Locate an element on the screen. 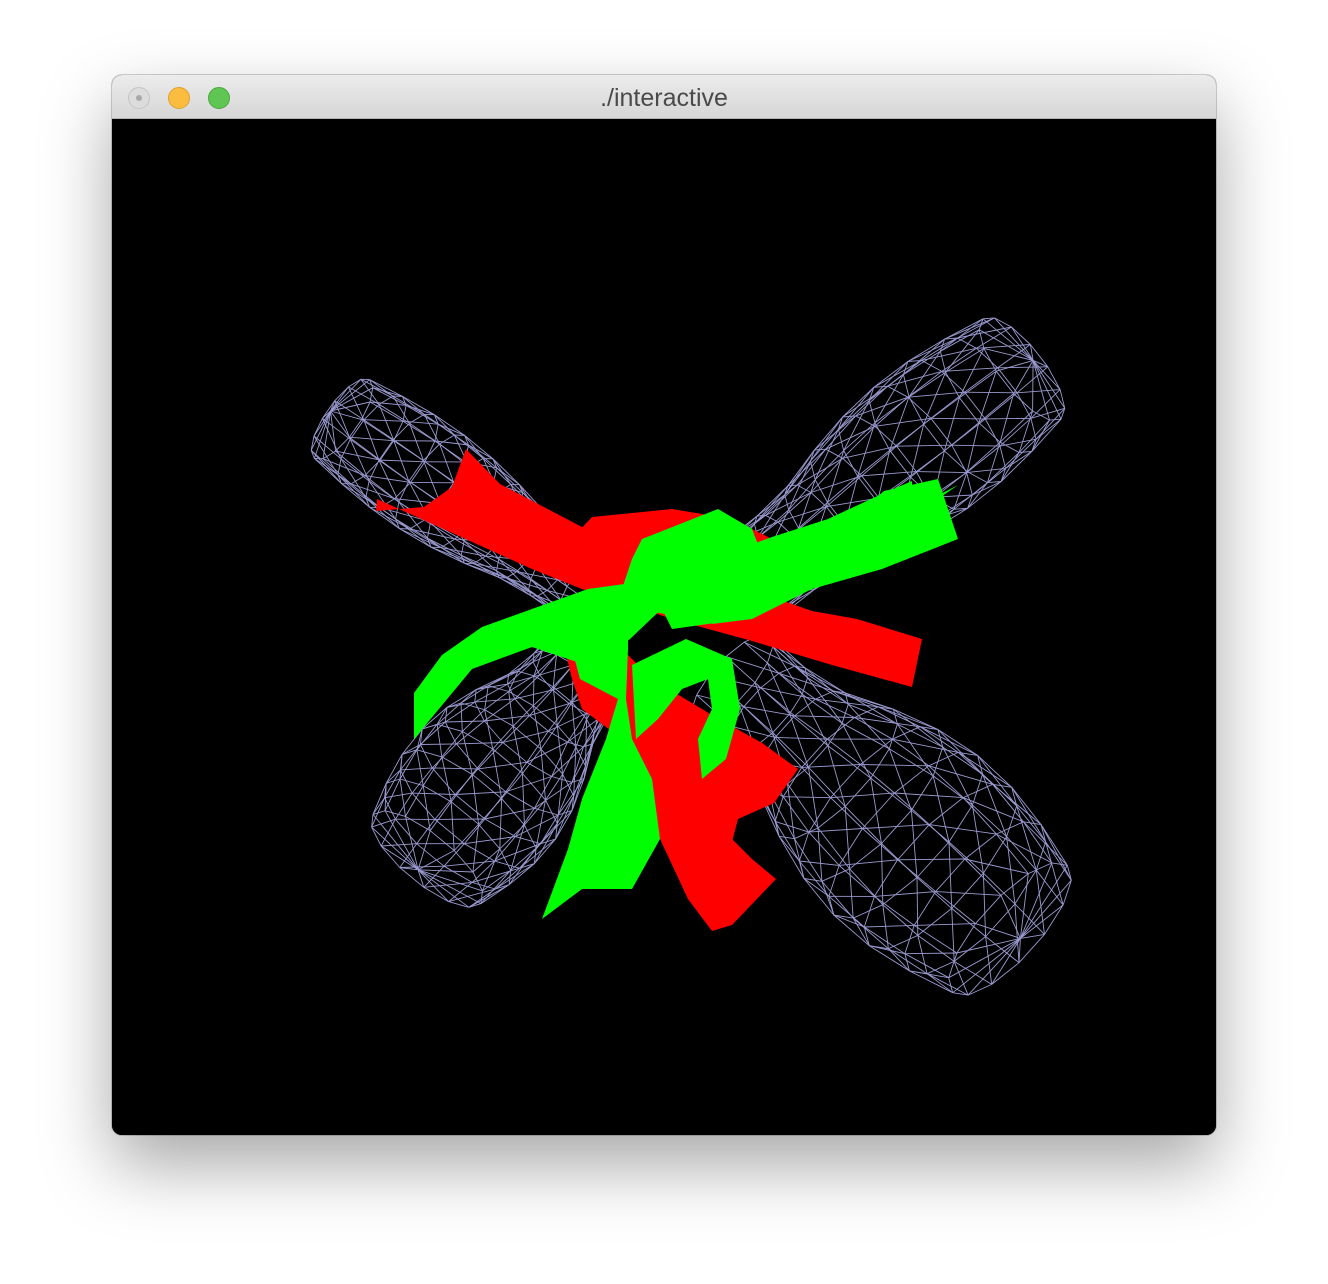  title-bar: ./interactive is located at coordinates (664, 97).